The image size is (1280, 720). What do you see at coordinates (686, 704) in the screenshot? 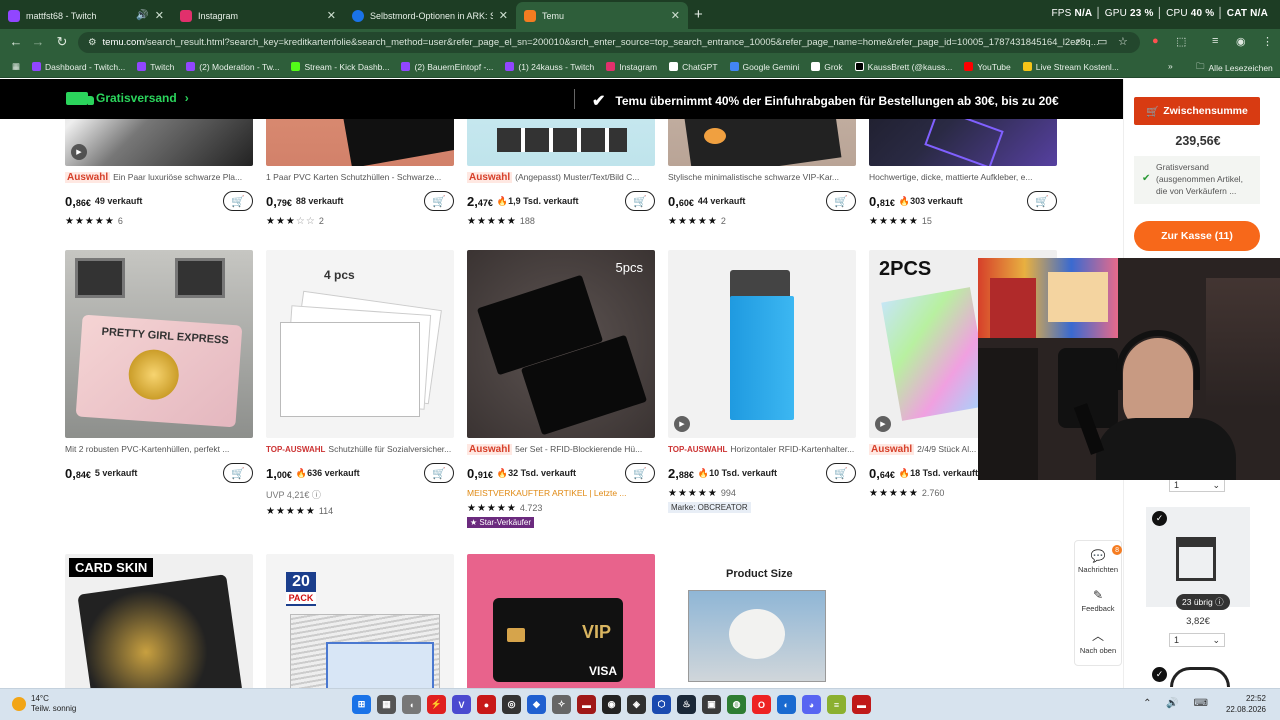
I see `steam-icon: ♨` at bounding box center [686, 704].